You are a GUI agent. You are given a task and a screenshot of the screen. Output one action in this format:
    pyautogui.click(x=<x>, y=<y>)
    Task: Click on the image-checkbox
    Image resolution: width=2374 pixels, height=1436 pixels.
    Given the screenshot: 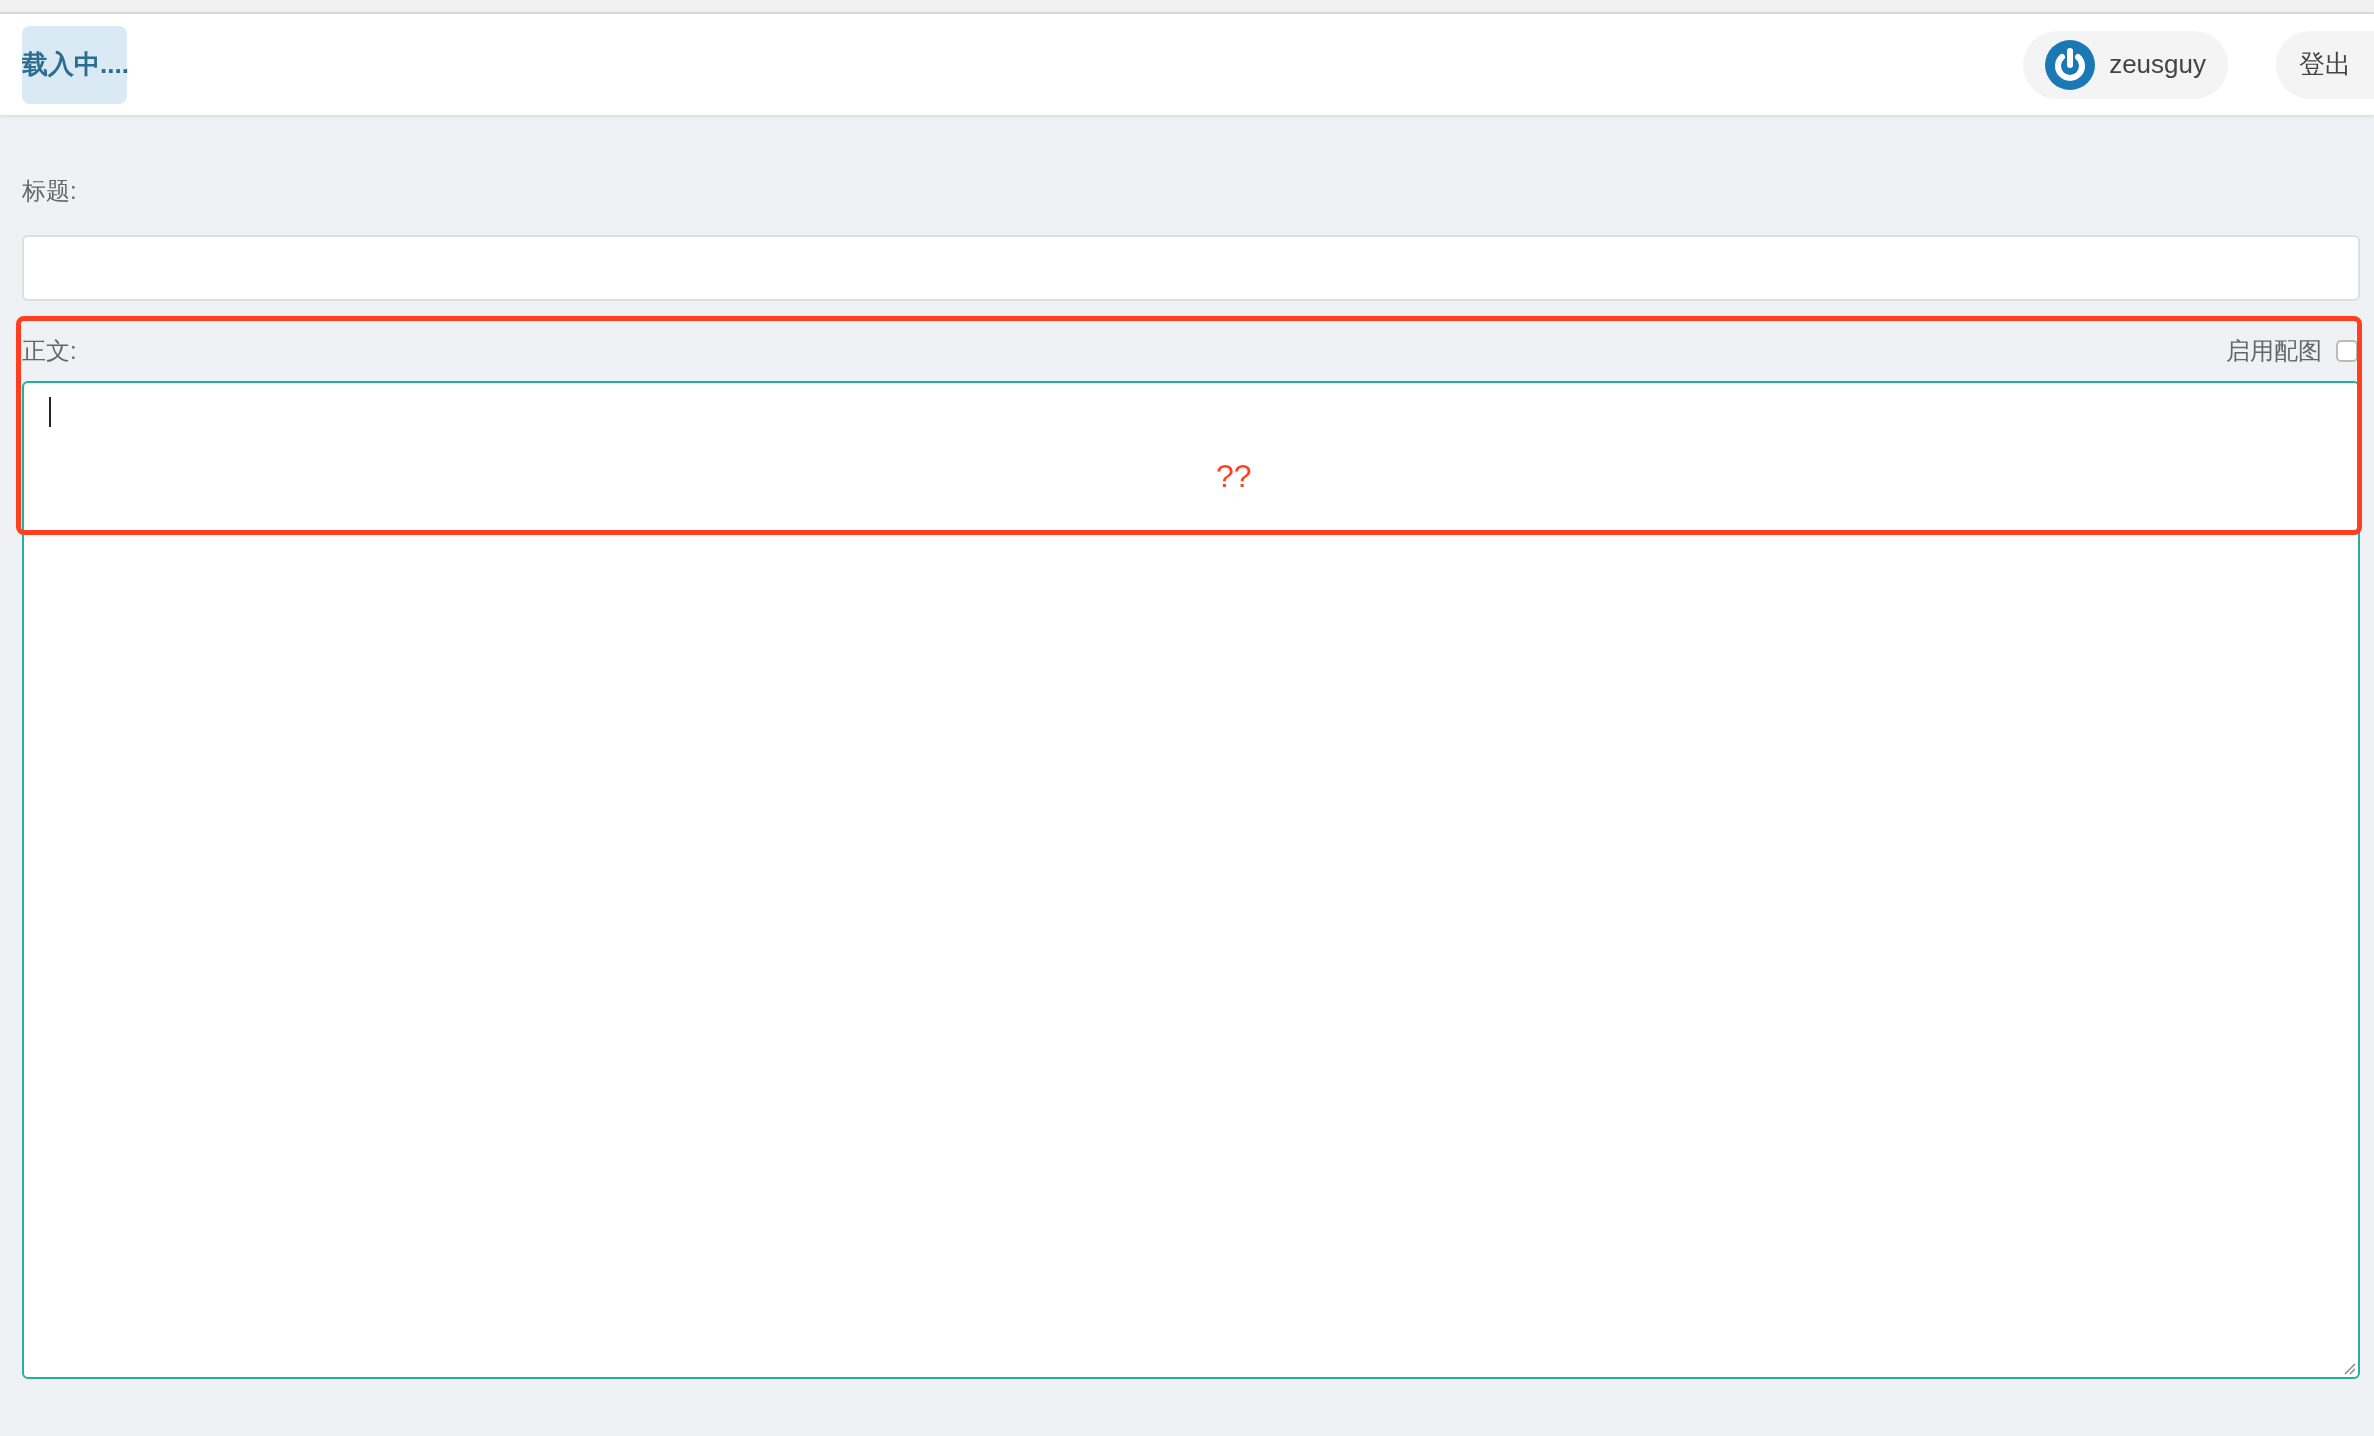 What is the action you would take?
    pyautogui.click(x=2347, y=351)
    